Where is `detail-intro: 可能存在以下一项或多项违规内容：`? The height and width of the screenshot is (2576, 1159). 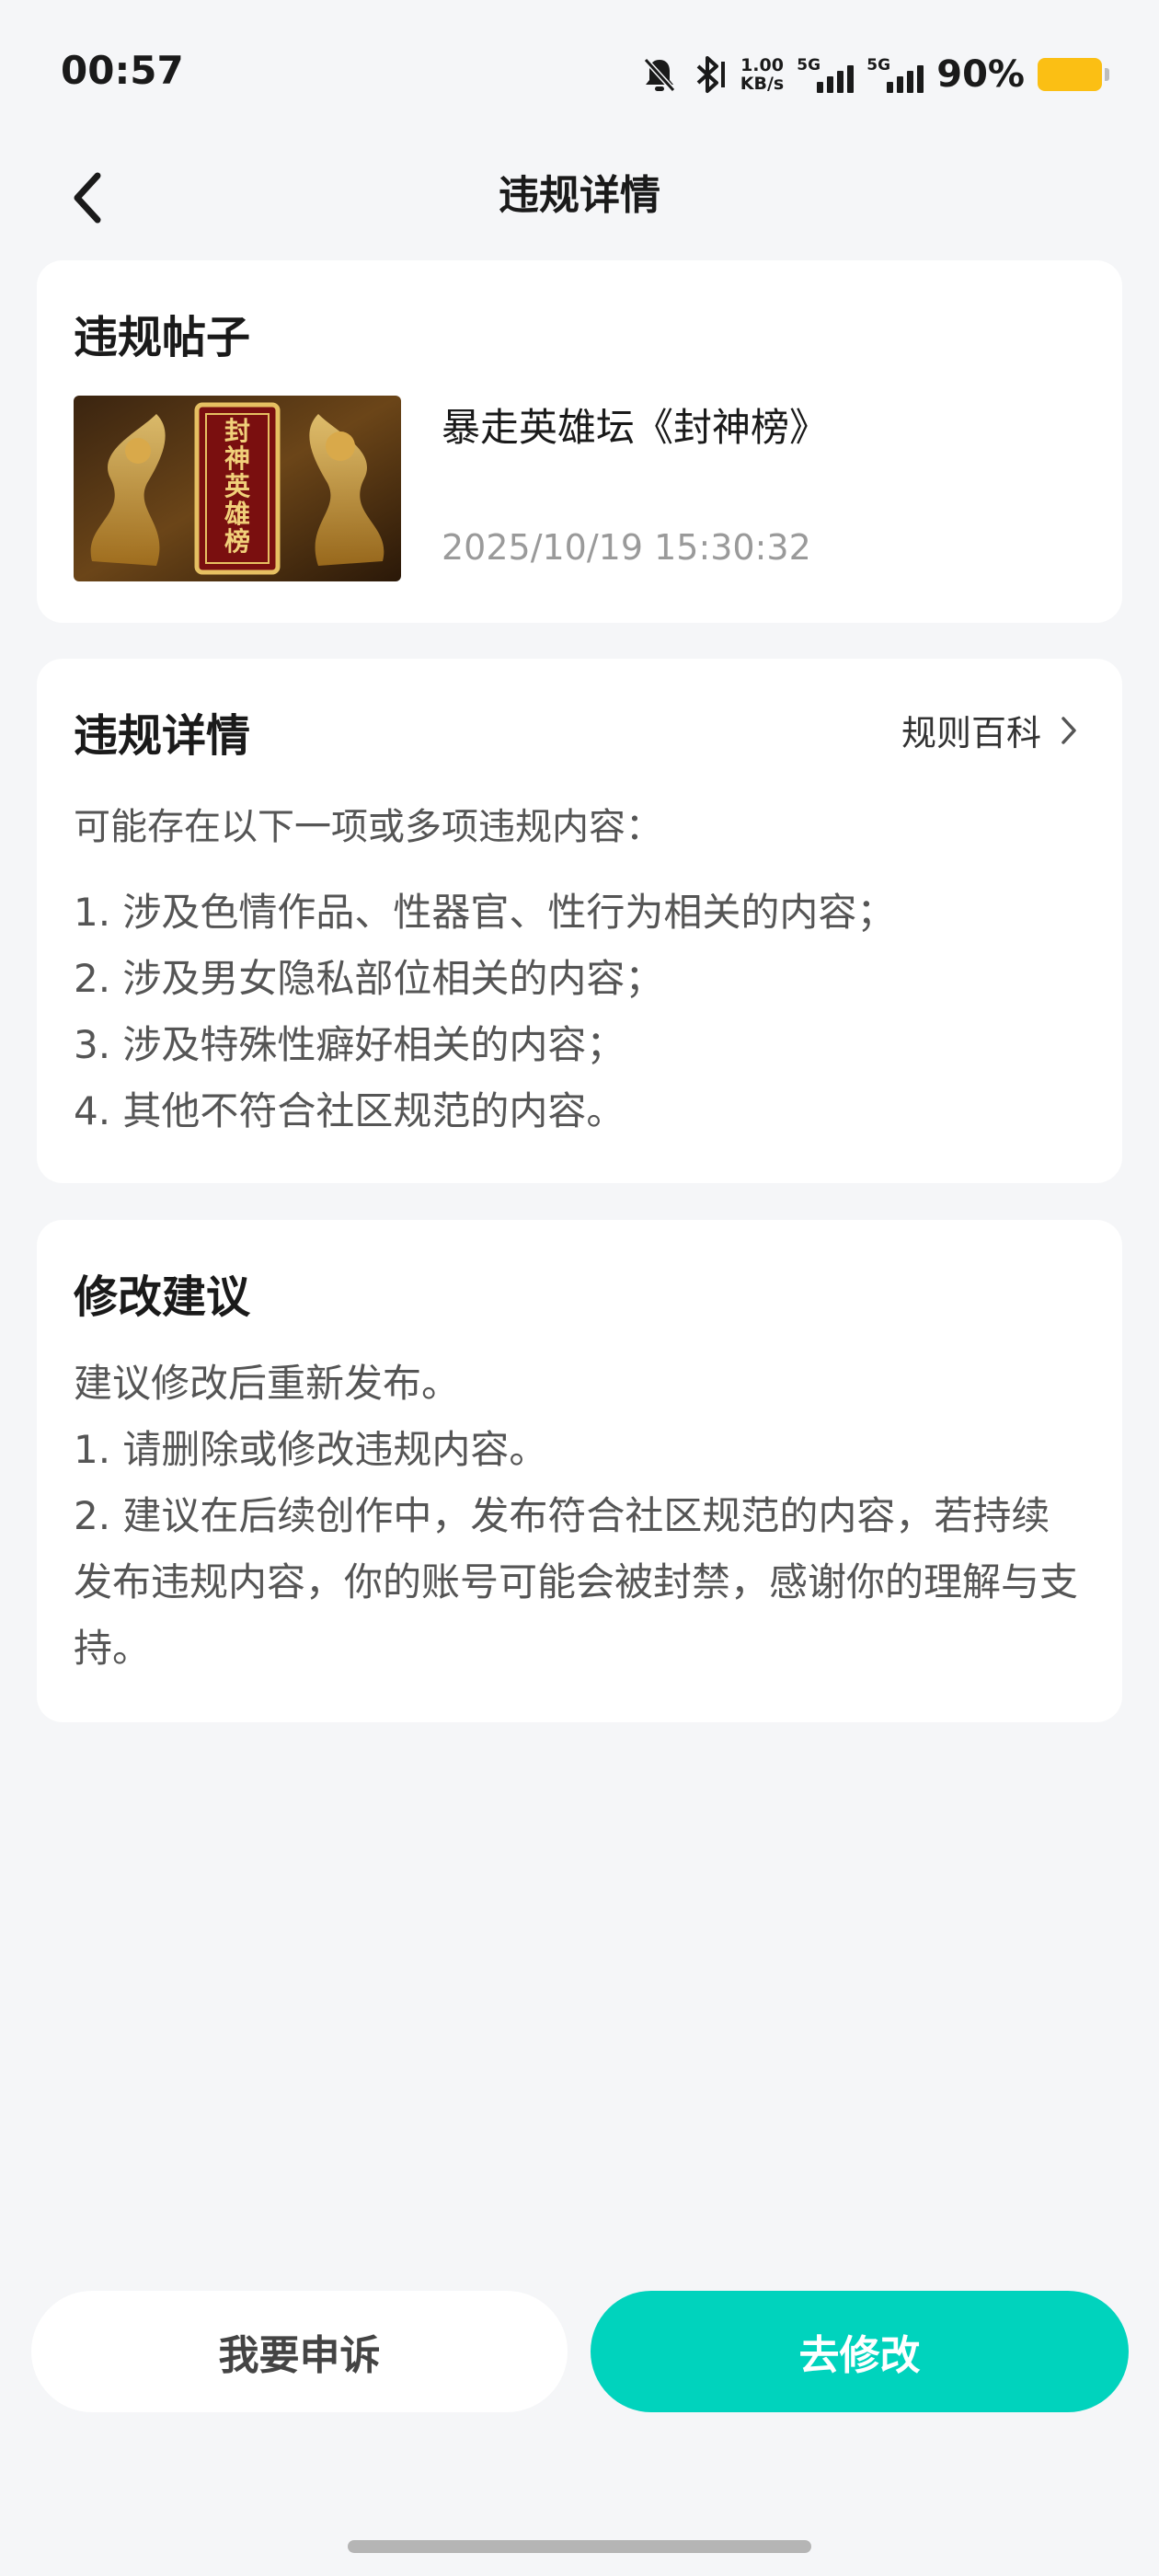
detail-intro: 可能存在以下一项或多项违规内容： is located at coordinates (368, 827).